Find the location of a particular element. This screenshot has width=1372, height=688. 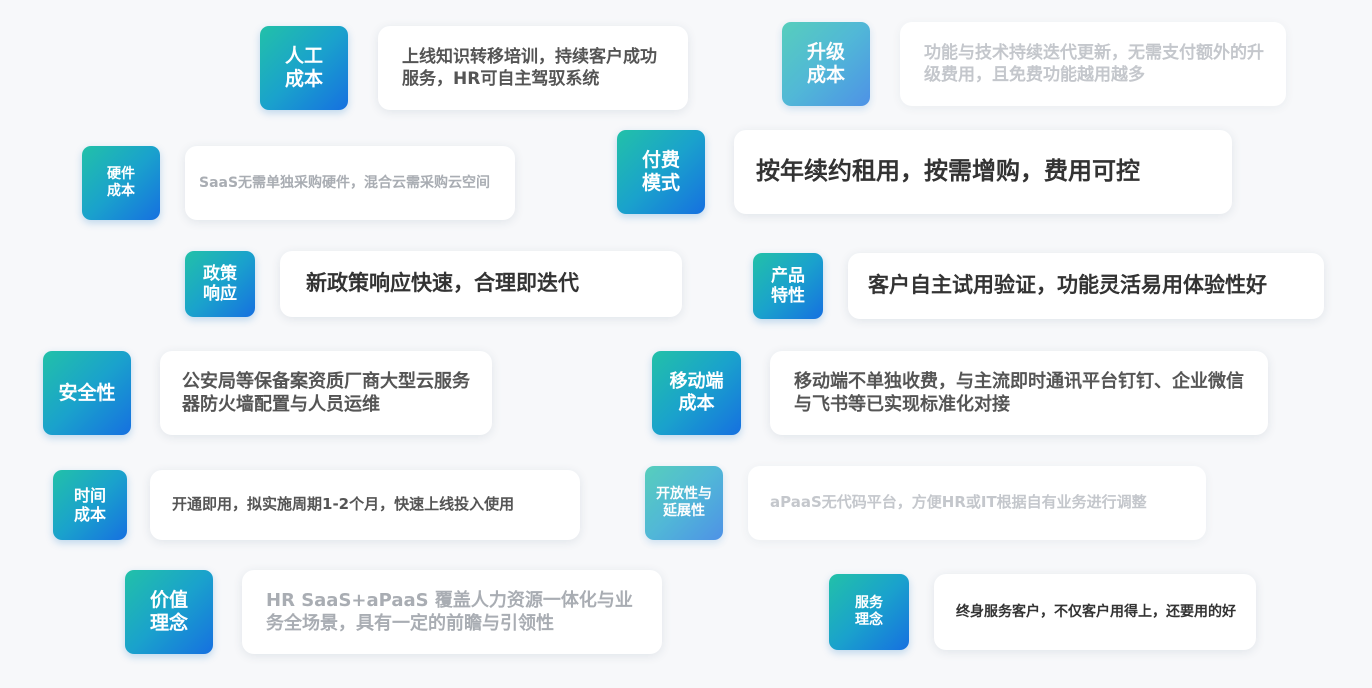

badge-labor-cost-label: 人工 成本 is located at coordinates (303, 67).